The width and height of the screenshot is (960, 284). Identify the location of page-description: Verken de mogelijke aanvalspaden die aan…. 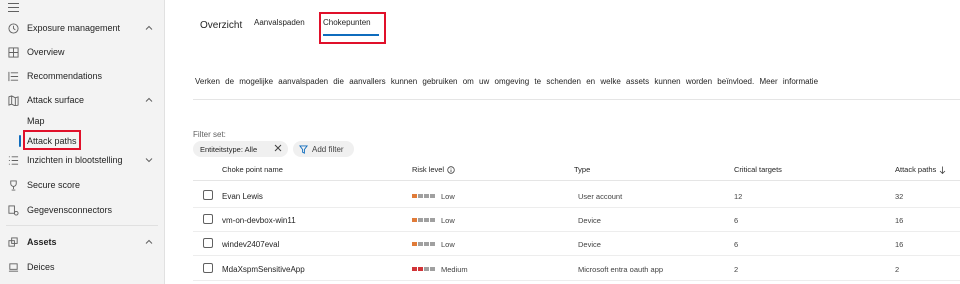
(507, 81).